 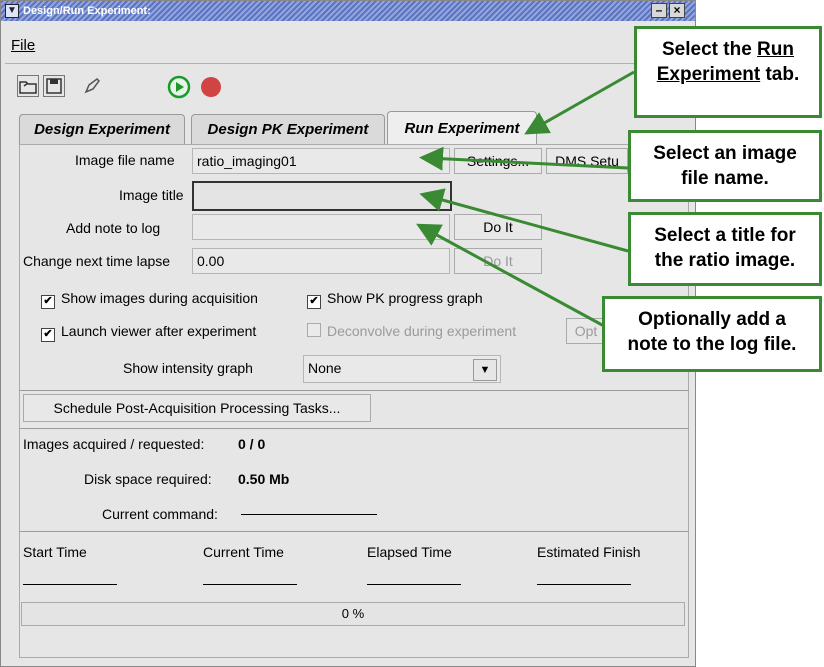 What do you see at coordinates (712, 319) in the screenshot?
I see `callout-text: Optionally add a` at bounding box center [712, 319].